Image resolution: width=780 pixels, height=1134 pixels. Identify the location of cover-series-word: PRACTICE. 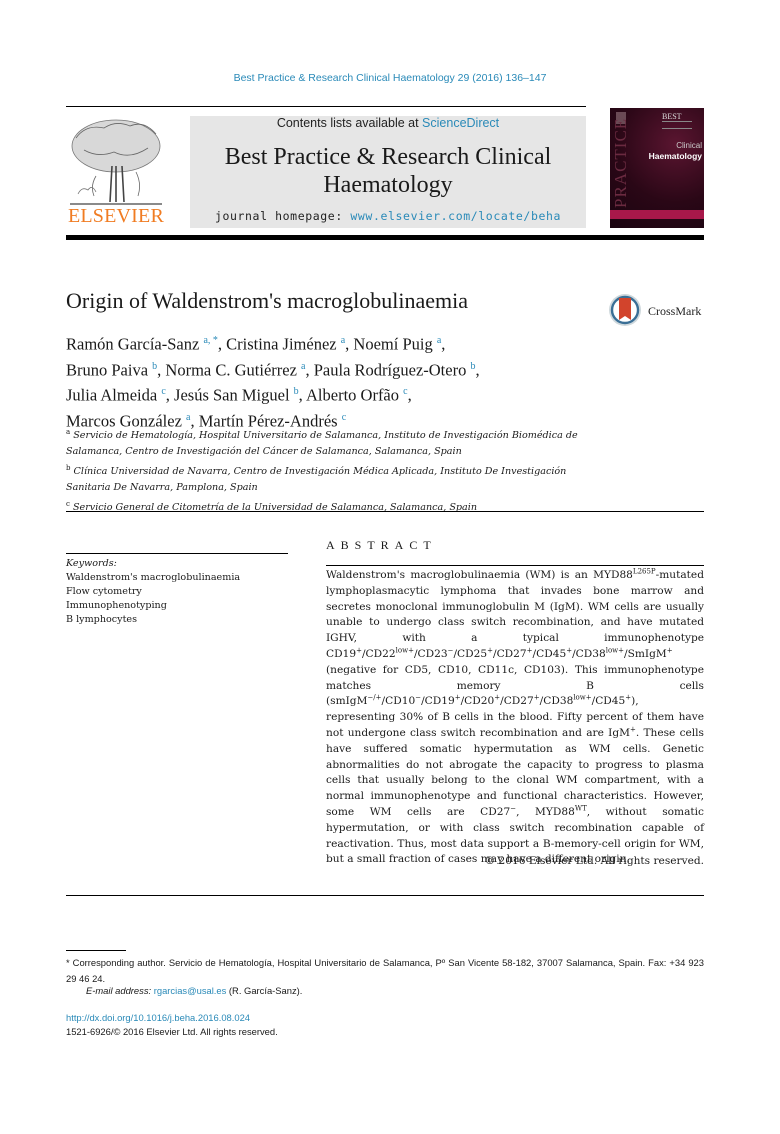
(620, 162).